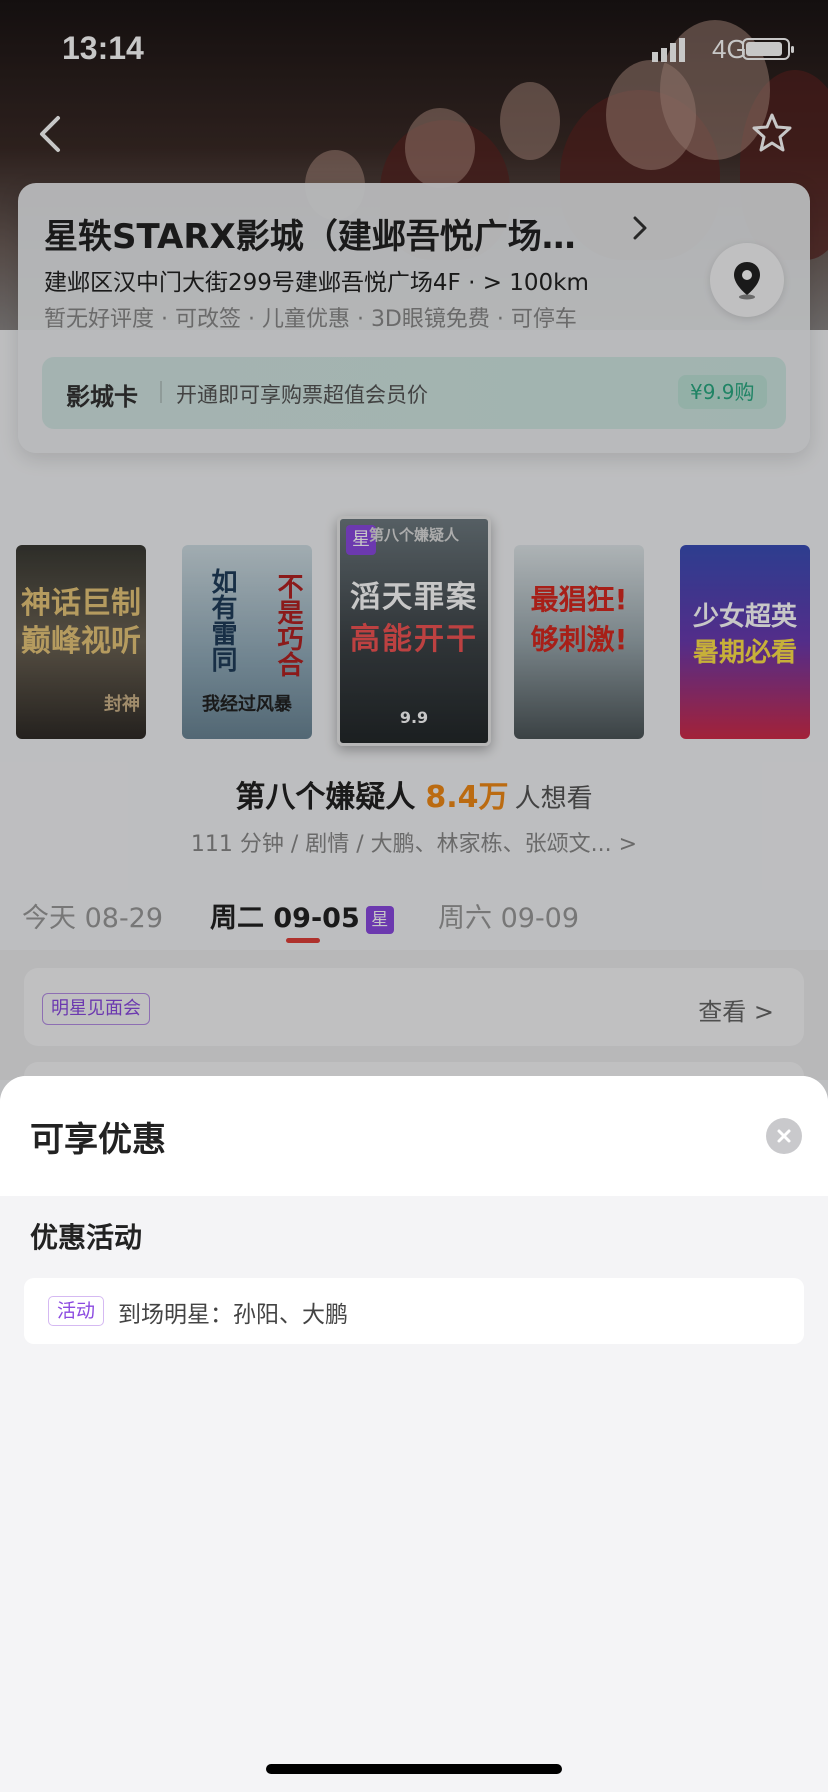 This screenshot has height=1792, width=828. Describe the element at coordinates (98, 1140) in the screenshot. I see `sheet-title: 可享优惠` at that location.